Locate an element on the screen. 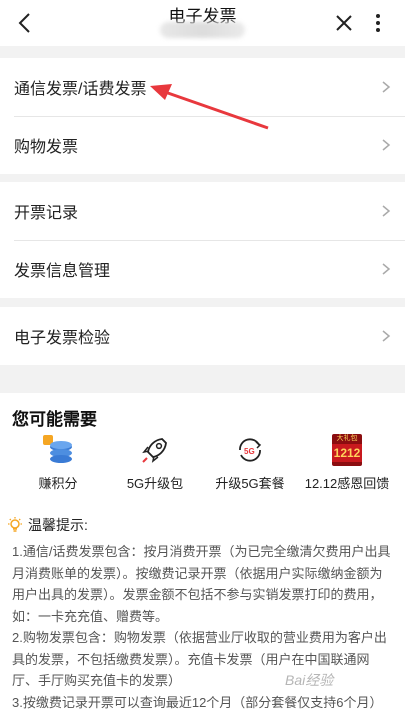  more-menu-button is located at coordinates (378, 23).